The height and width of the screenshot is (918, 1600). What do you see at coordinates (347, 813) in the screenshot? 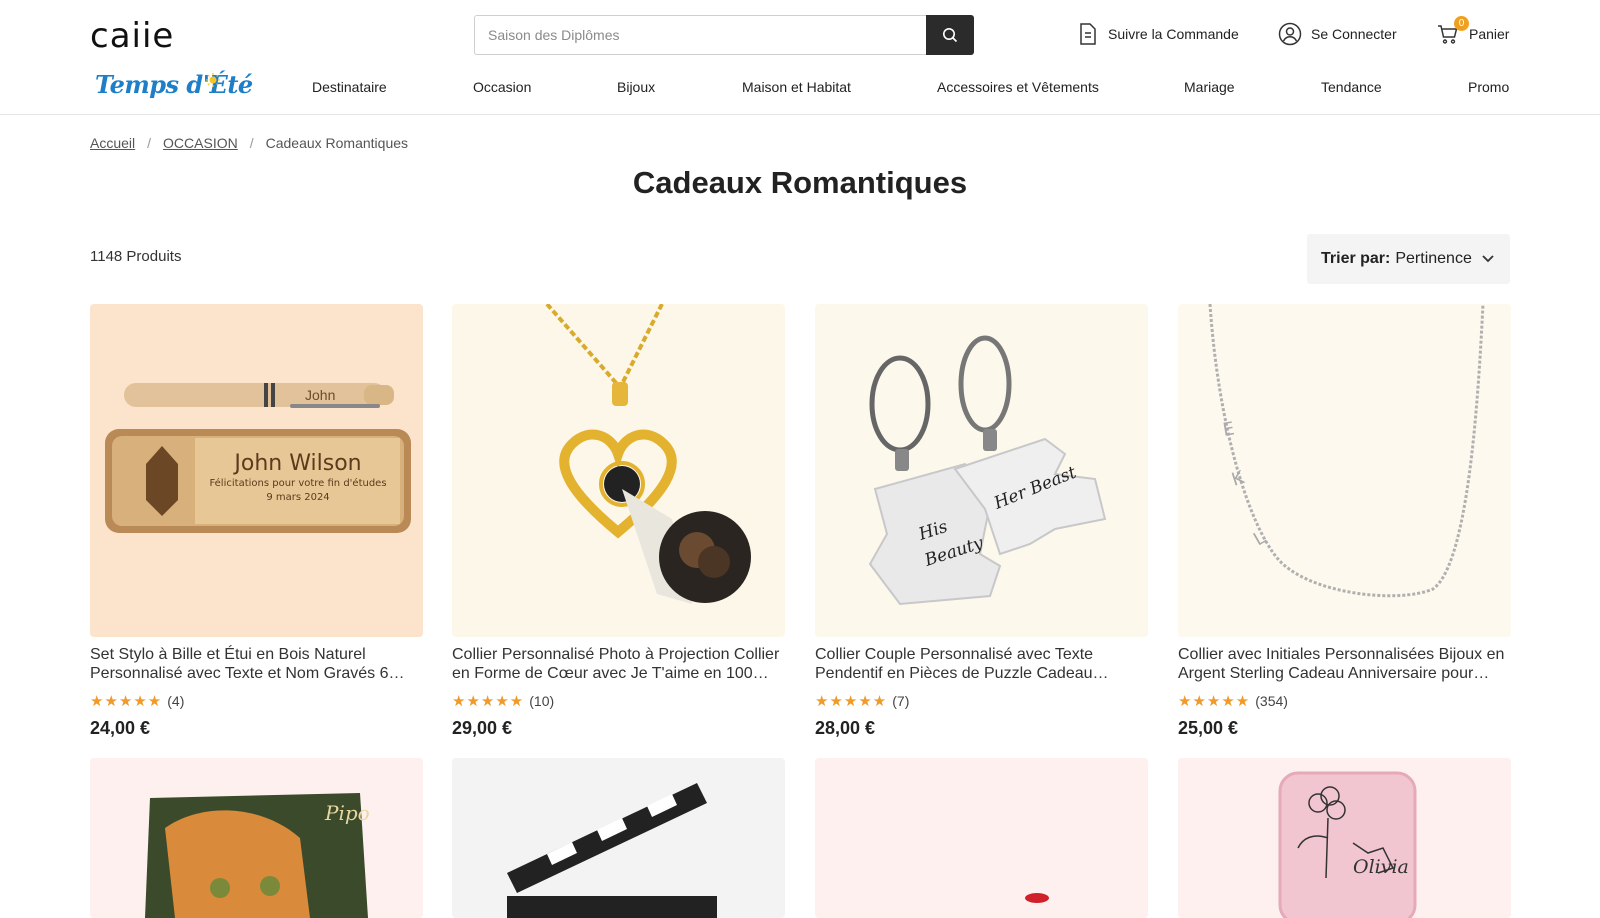
I see `slate-engraving: Pipo` at bounding box center [347, 813].